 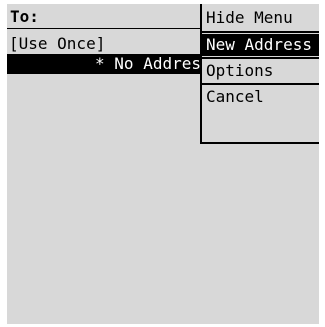 What do you see at coordinates (105, 44) in the screenshot?
I see `recipient-use-once: [Use Once]` at bounding box center [105, 44].